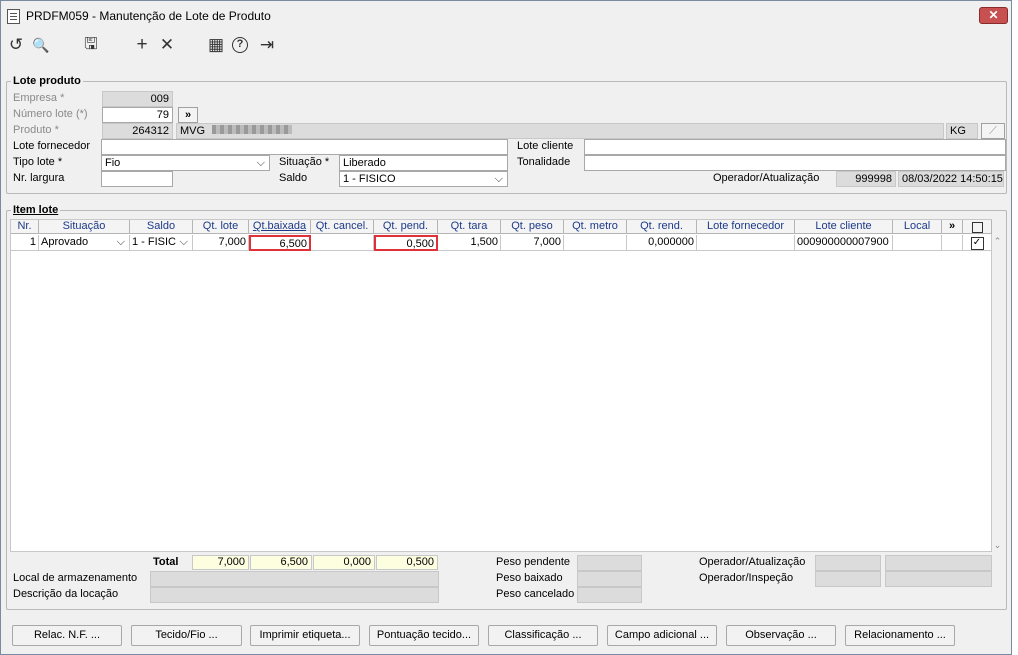 The image size is (1018, 655). Describe the element at coordinates (36, 210) in the screenshot. I see `item-lote-legend: Item lote` at that location.